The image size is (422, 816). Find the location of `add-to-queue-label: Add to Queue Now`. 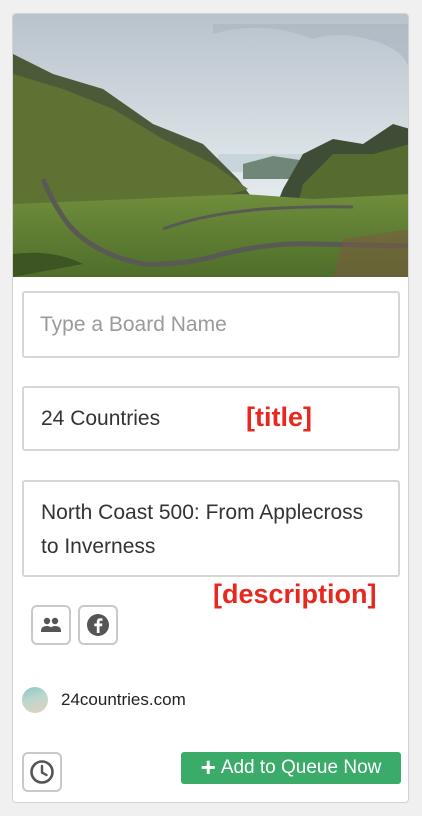

add-to-queue-label: Add to Queue Now is located at coordinates (301, 767).